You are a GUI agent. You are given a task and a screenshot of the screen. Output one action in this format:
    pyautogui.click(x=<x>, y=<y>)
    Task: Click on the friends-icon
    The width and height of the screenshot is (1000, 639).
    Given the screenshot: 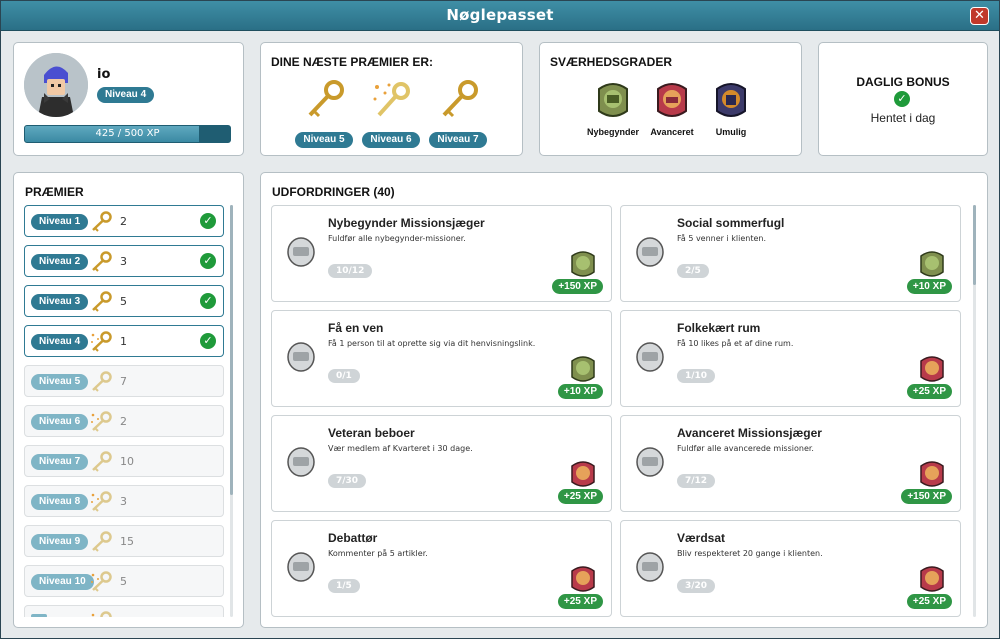 What is the action you would take?
    pyautogui.click(x=301, y=357)
    